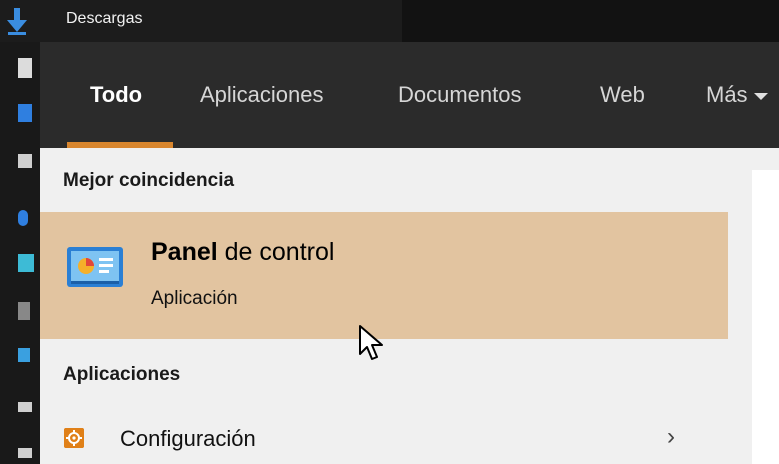 The width and height of the screenshot is (779, 464). Describe the element at coordinates (765, 317) in the screenshot. I see `preview-pane` at that location.